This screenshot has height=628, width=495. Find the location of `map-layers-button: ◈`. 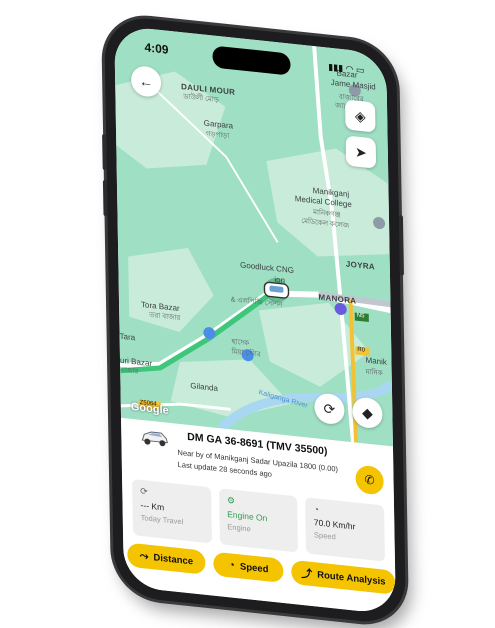

map-layers-button: ◈ is located at coordinates (360, 116).